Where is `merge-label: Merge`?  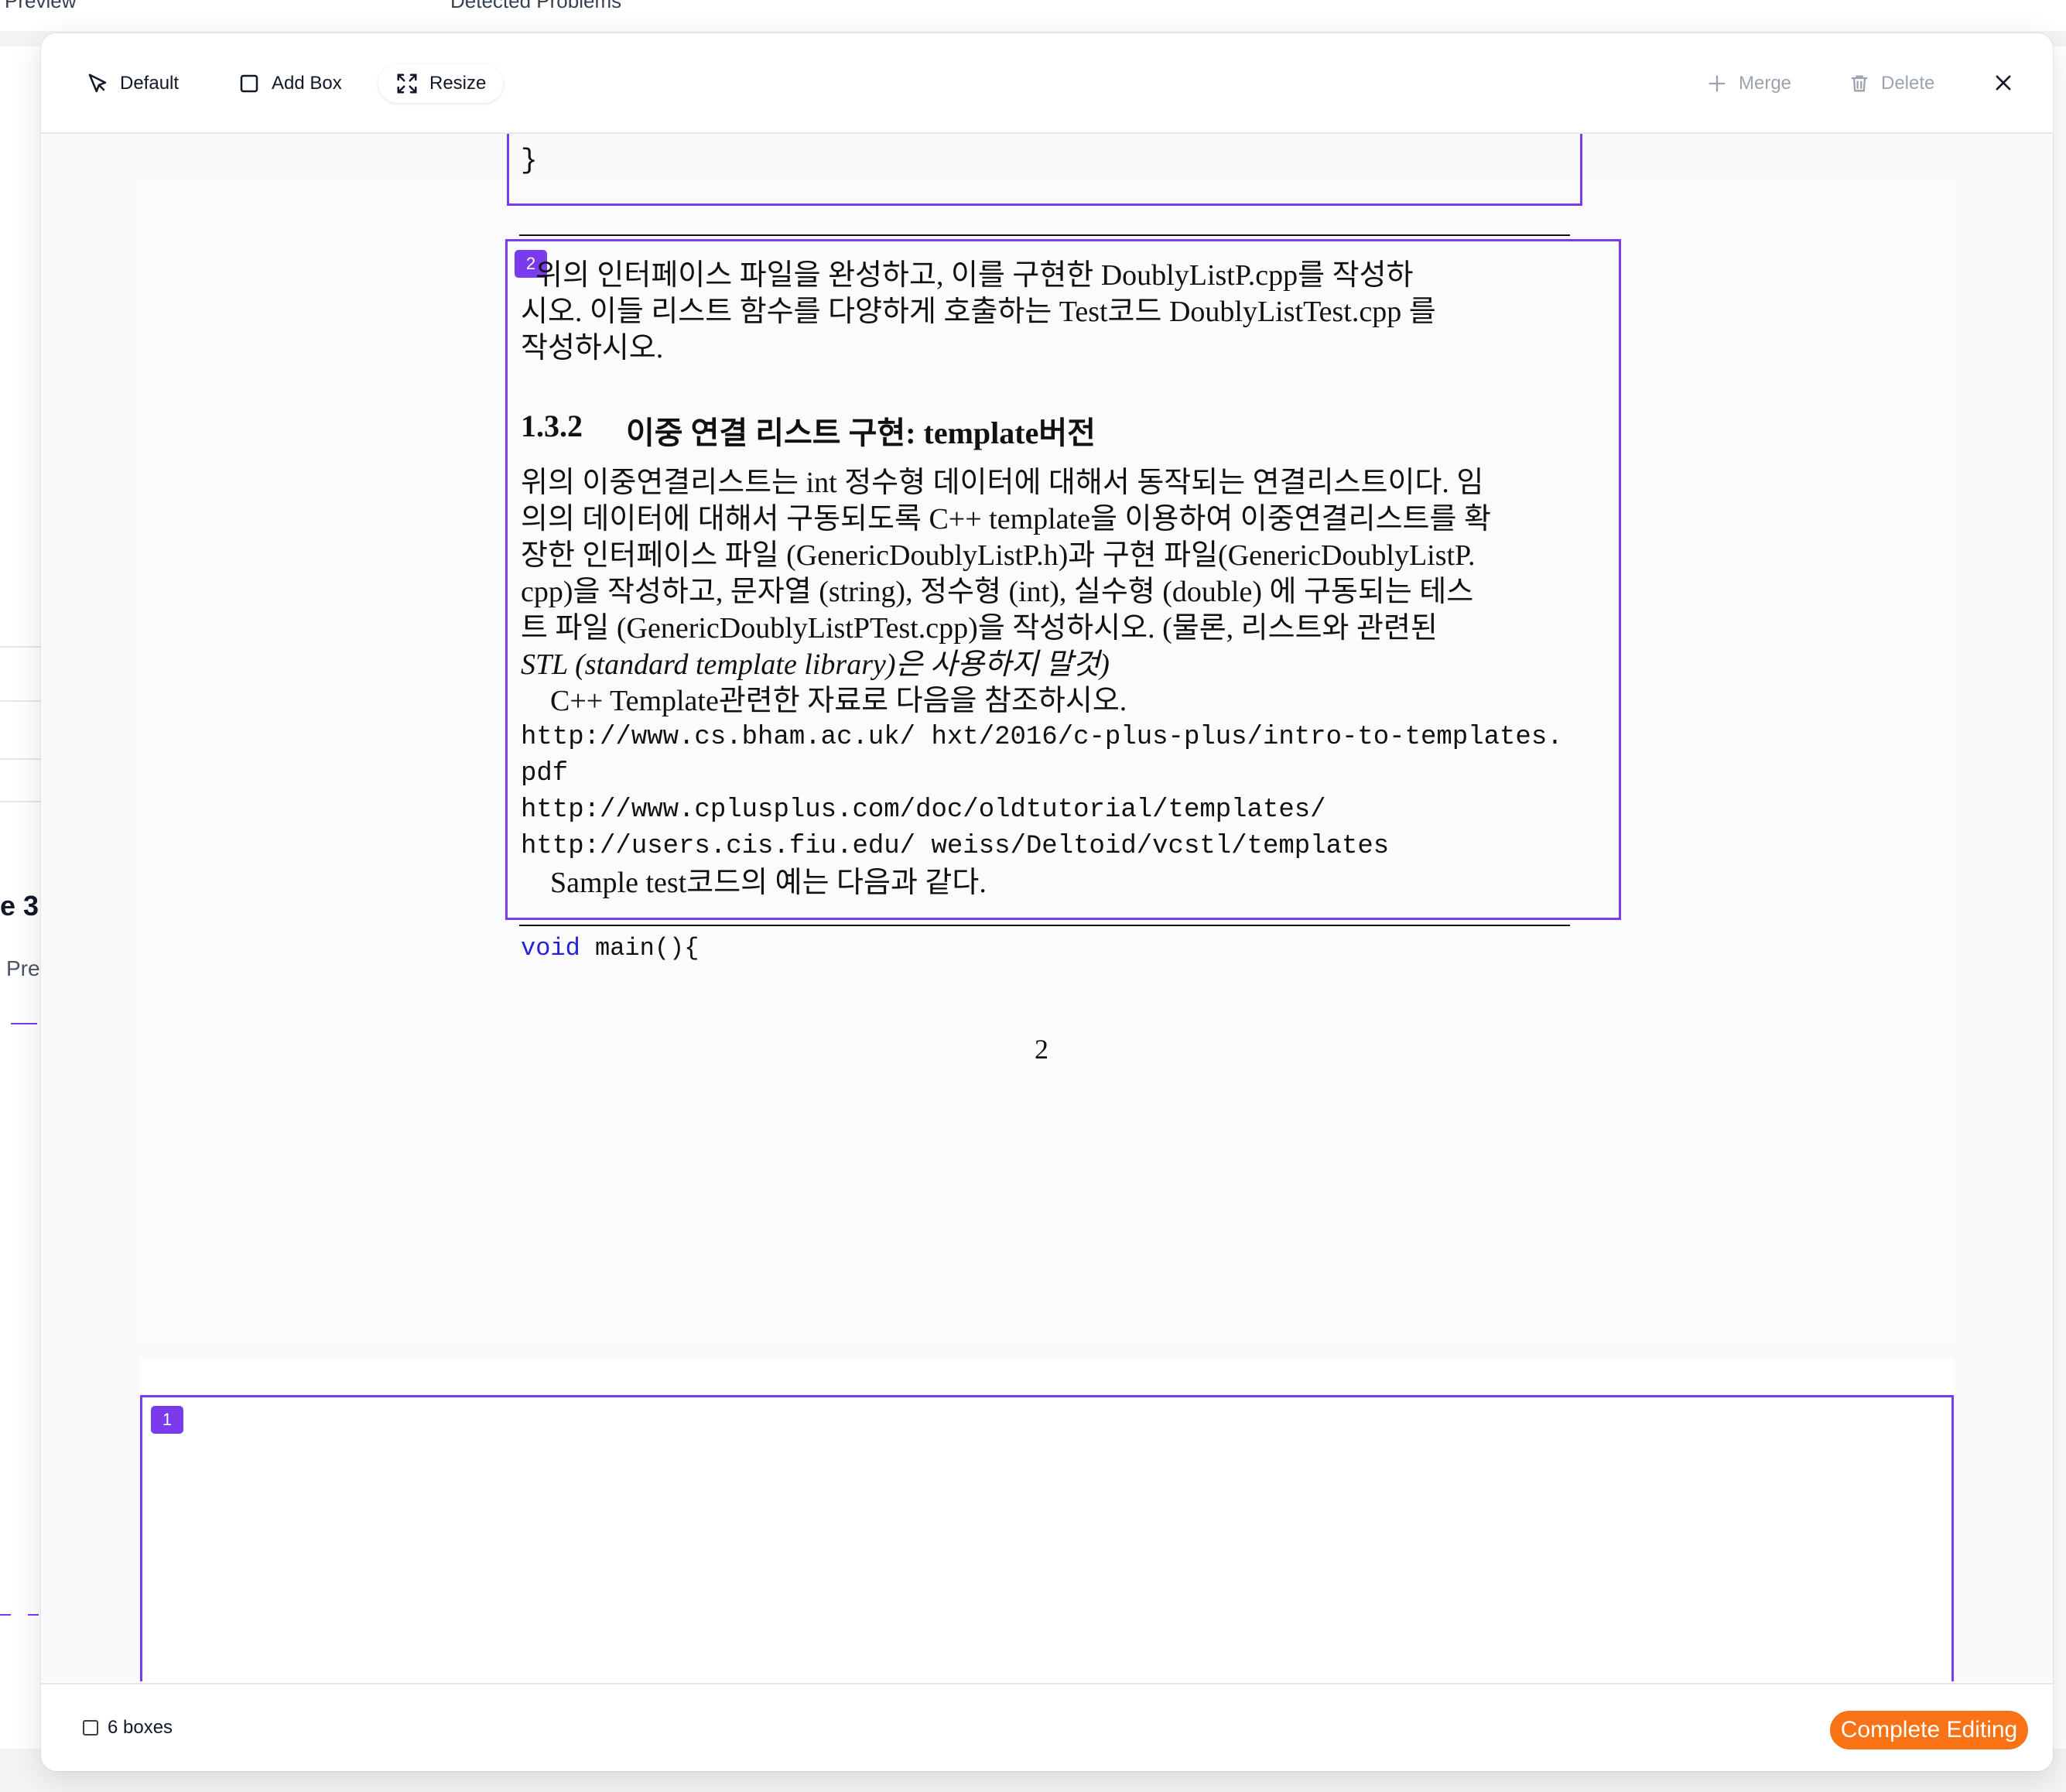
merge-label: Merge is located at coordinates (1766, 83).